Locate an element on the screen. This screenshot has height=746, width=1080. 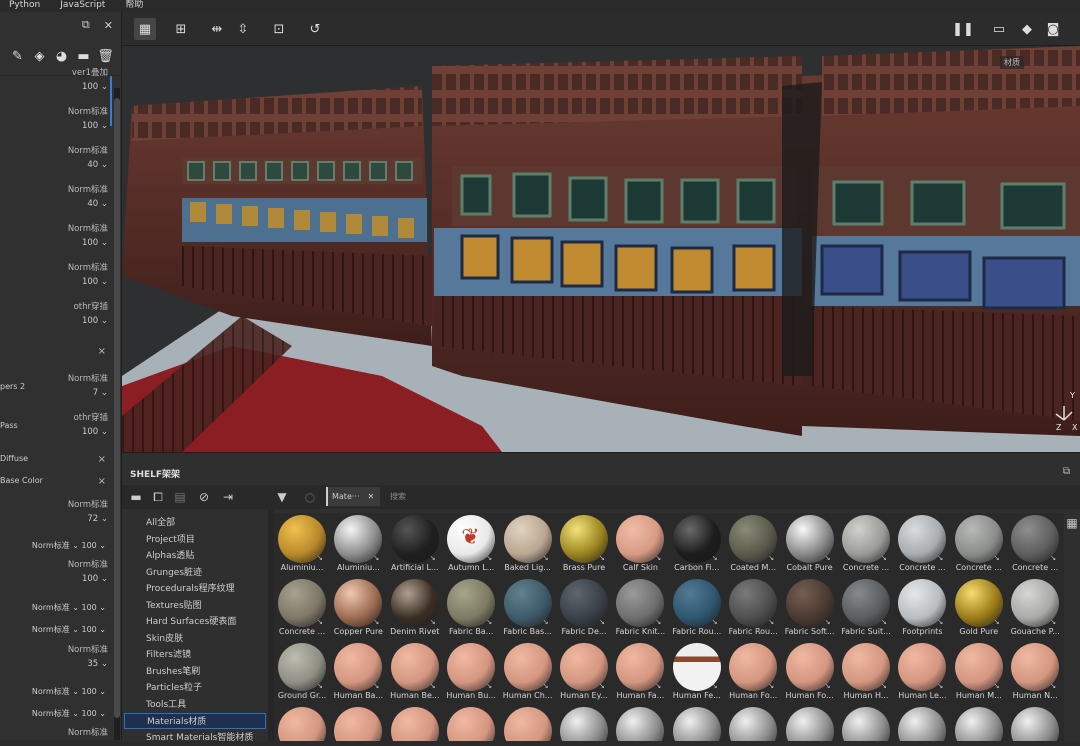
blend-mode: othr穿插 is located at coordinates (91, 306).